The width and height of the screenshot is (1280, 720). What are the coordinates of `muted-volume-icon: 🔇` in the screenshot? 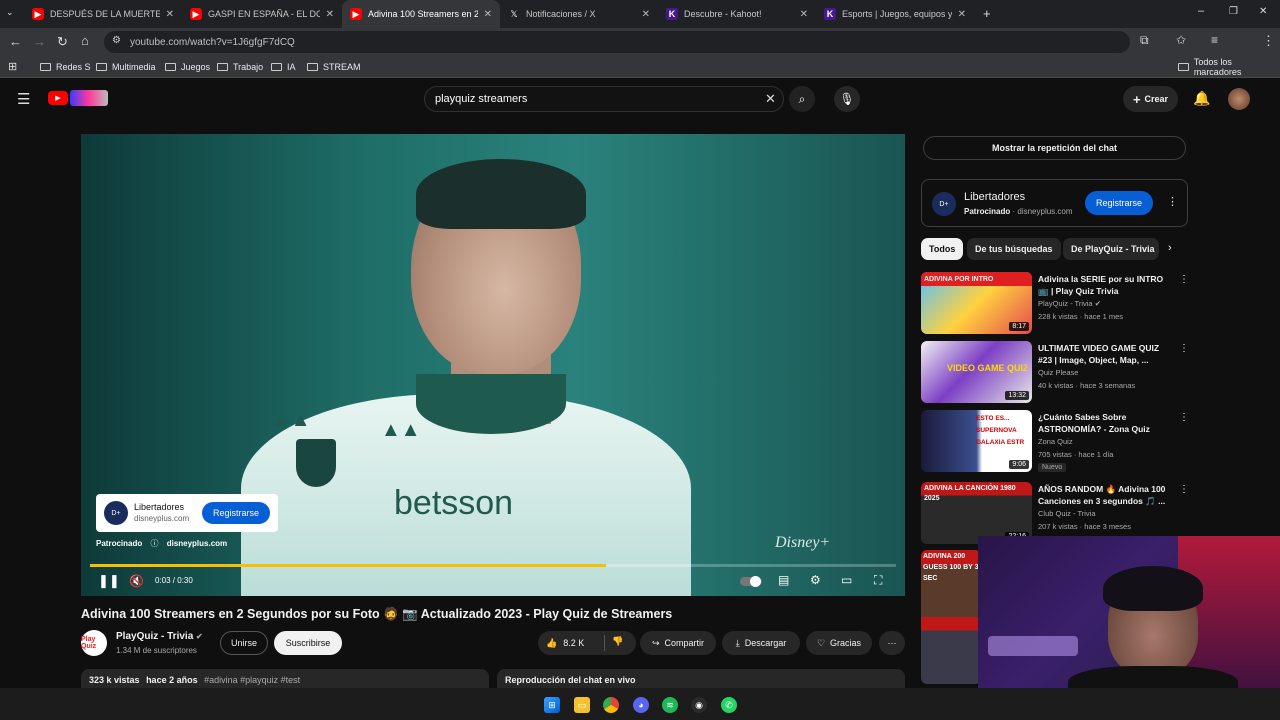 It's located at (136, 581).